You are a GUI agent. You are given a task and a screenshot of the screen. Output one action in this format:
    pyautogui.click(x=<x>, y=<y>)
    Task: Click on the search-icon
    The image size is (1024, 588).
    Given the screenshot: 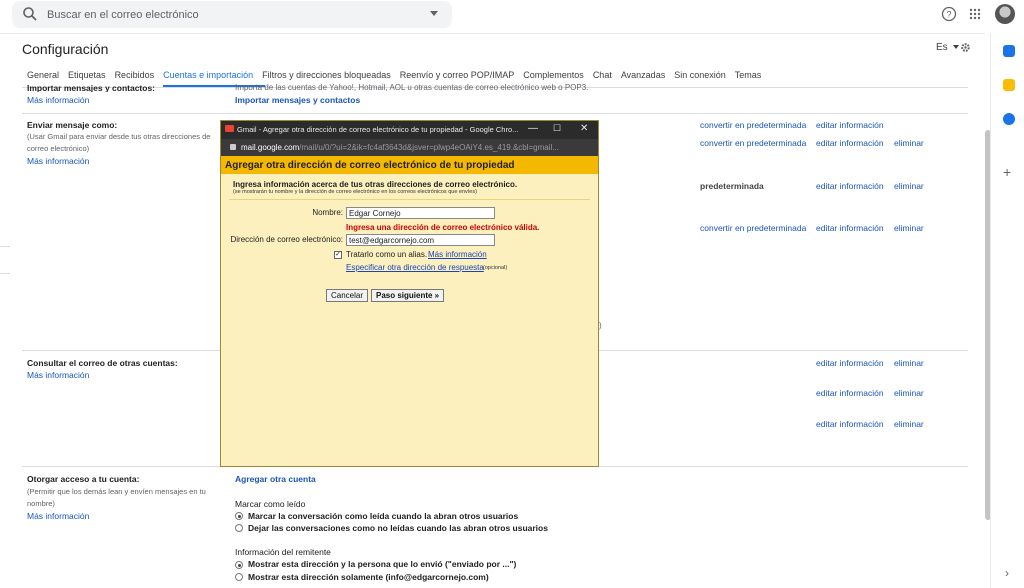 What is the action you would take?
    pyautogui.click(x=30, y=14)
    